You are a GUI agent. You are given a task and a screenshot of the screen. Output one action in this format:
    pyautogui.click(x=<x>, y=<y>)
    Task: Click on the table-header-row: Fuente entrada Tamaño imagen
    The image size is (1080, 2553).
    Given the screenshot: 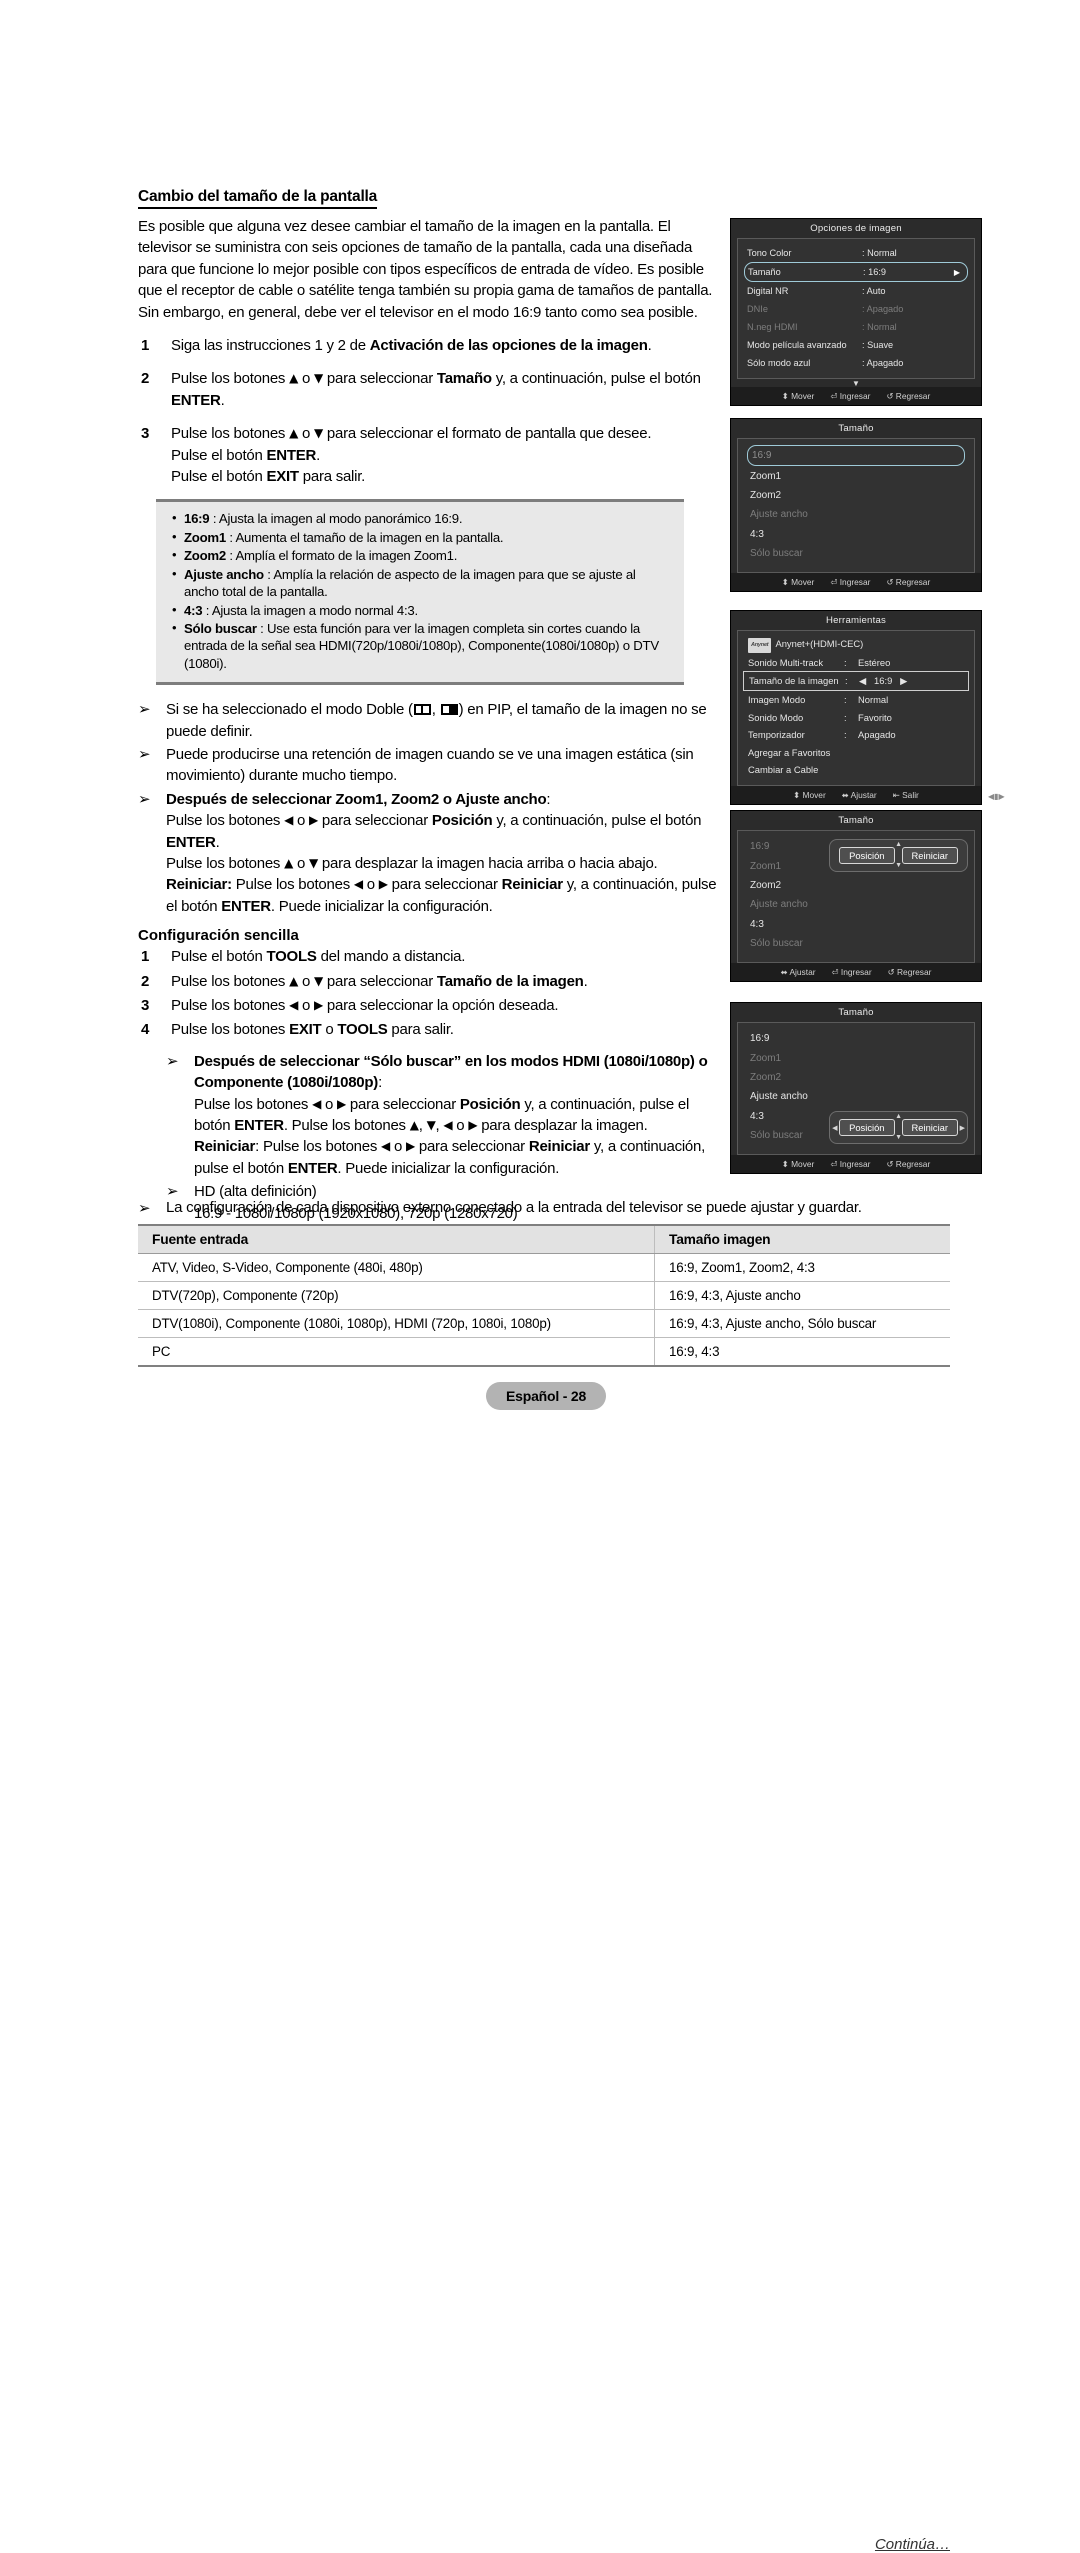 What is the action you would take?
    pyautogui.click(x=544, y=1239)
    